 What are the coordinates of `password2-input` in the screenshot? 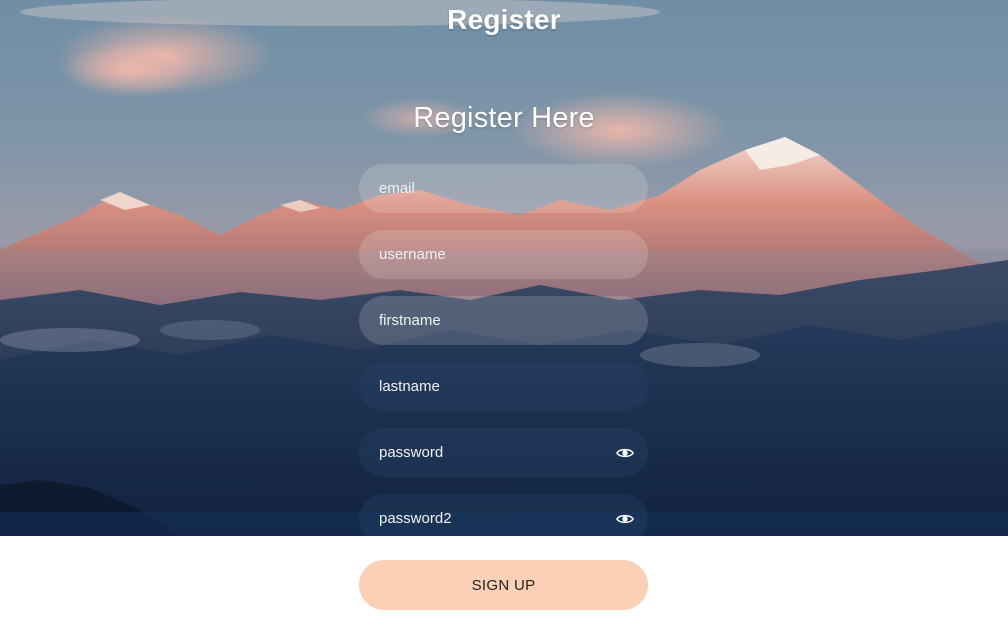 It's located at (503, 515).